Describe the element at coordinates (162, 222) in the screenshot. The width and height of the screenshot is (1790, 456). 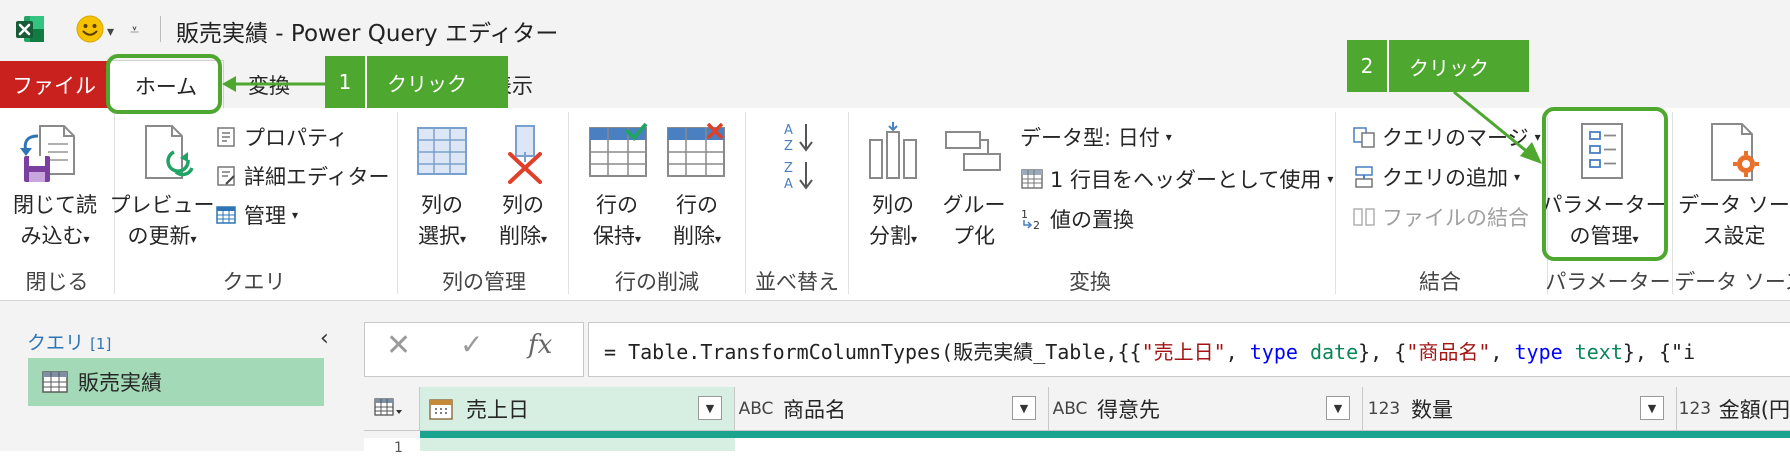
I see `refresh-preview-button: プレビュー の更新▾` at that location.